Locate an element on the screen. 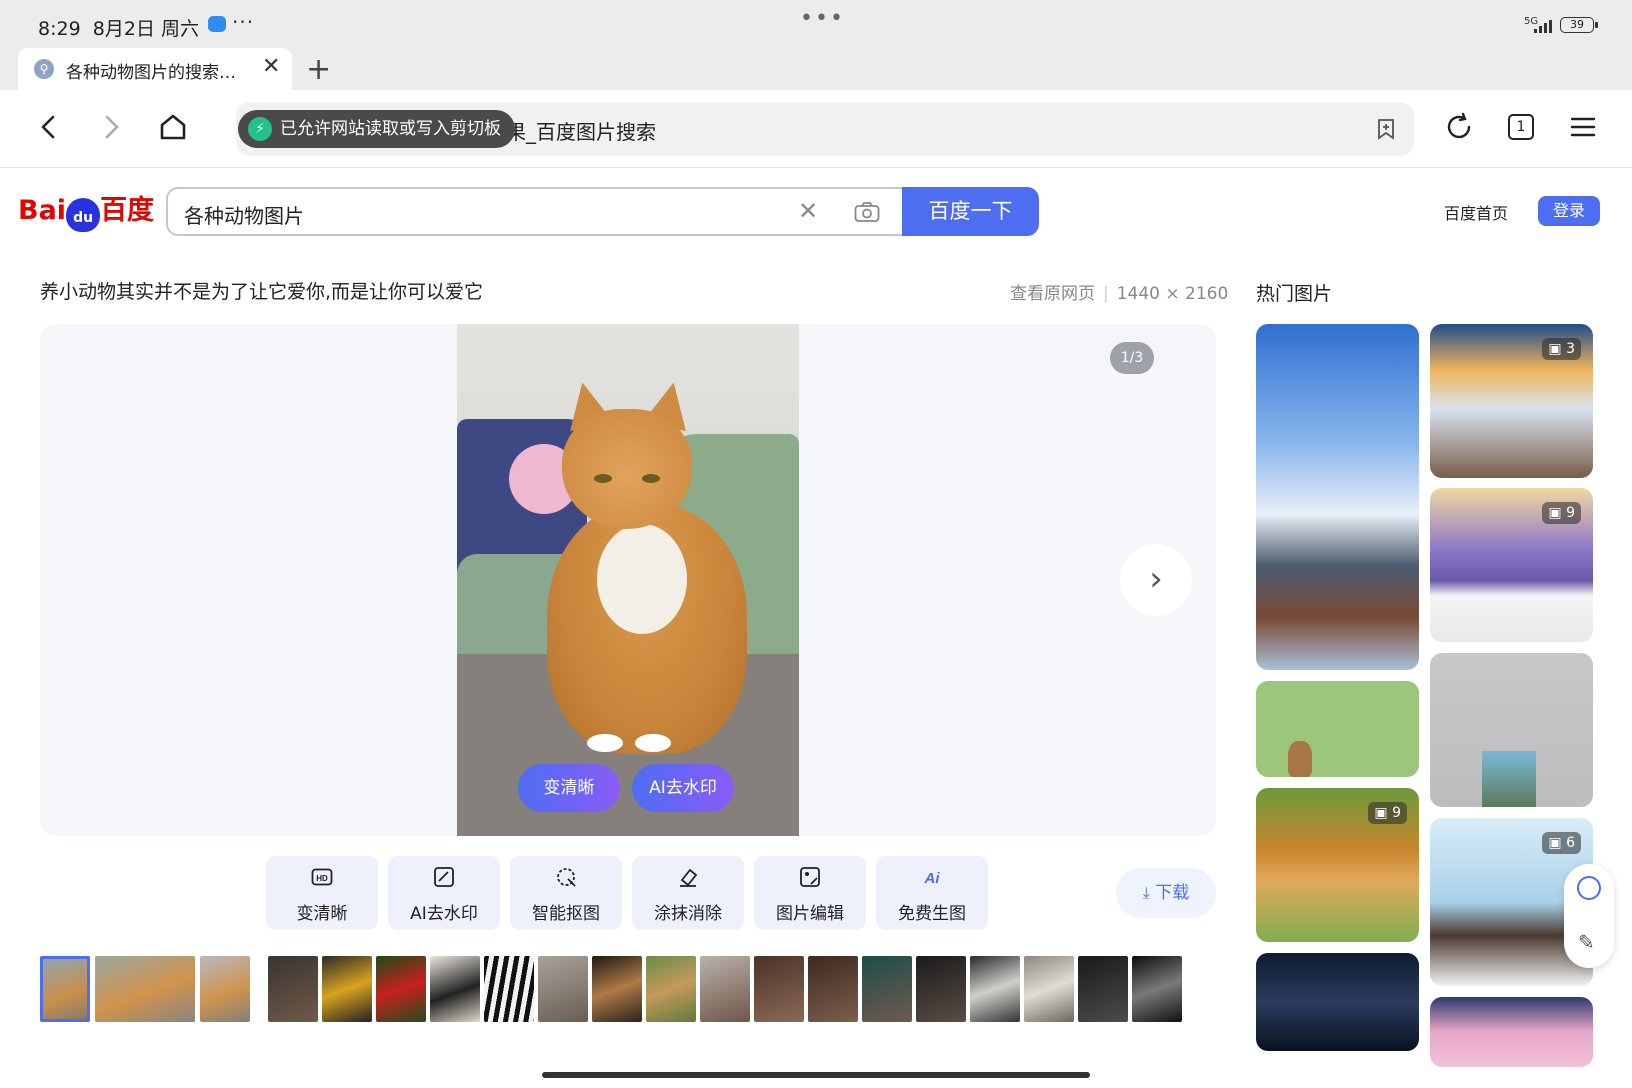  menu-icon is located at coordinates (1583, 127).